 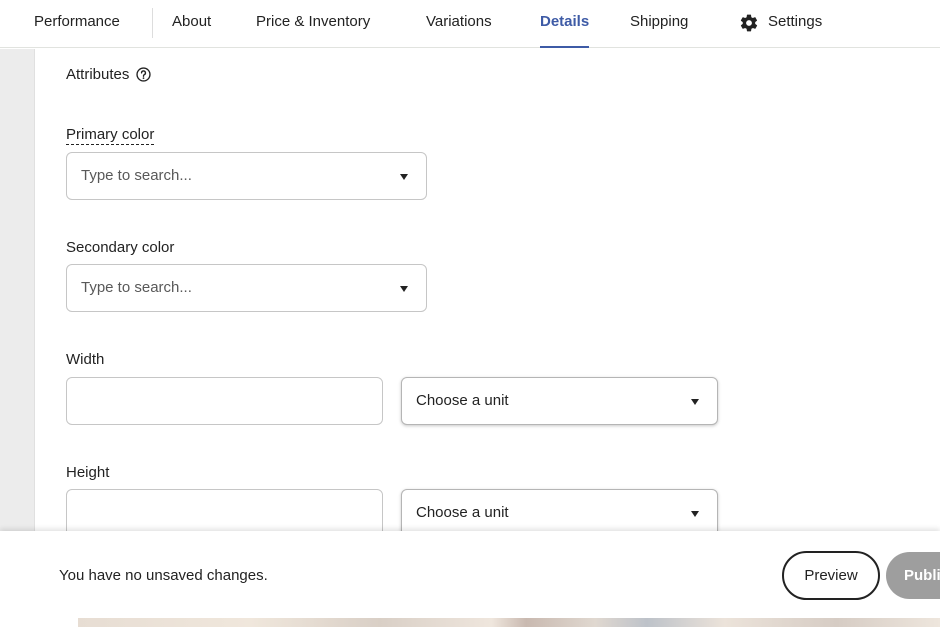 What do you see at coordinates (77, 24) in the screenshot?
I see `tab-performance: Performance` at bounding box center [77, 24].